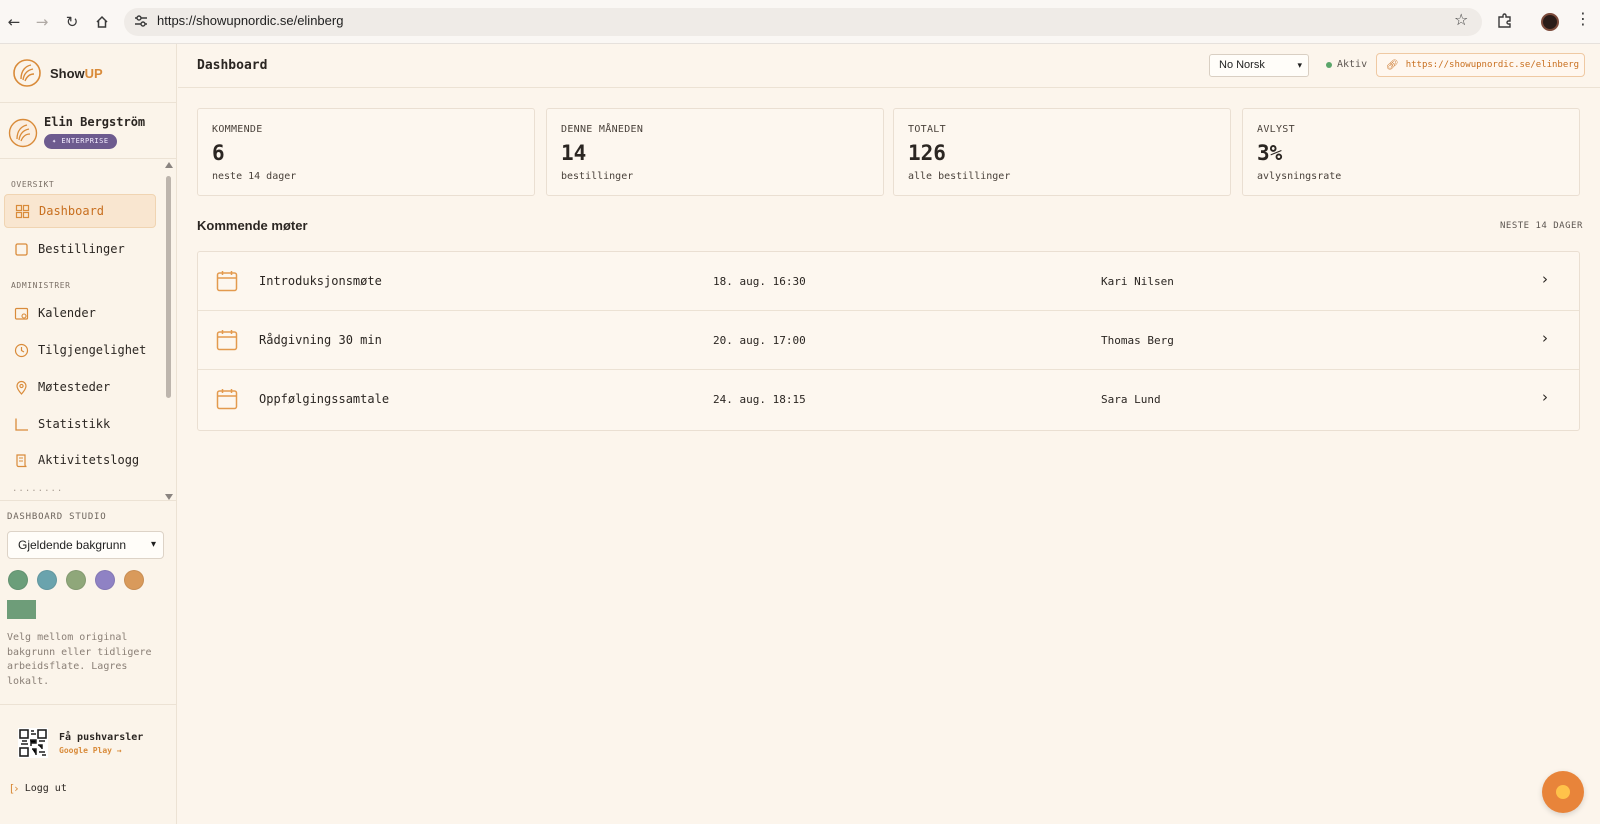  I want to click on push-title: Få pushvarsler, so click(101, 737).